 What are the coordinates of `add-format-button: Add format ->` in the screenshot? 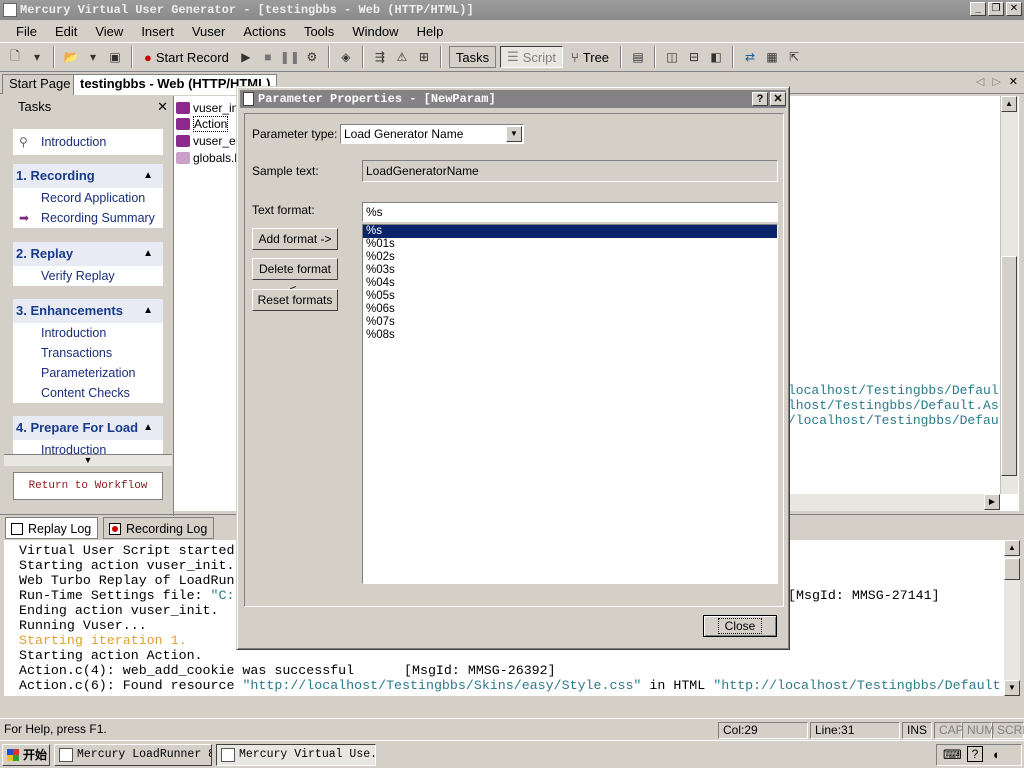 It's located at (295, 239).